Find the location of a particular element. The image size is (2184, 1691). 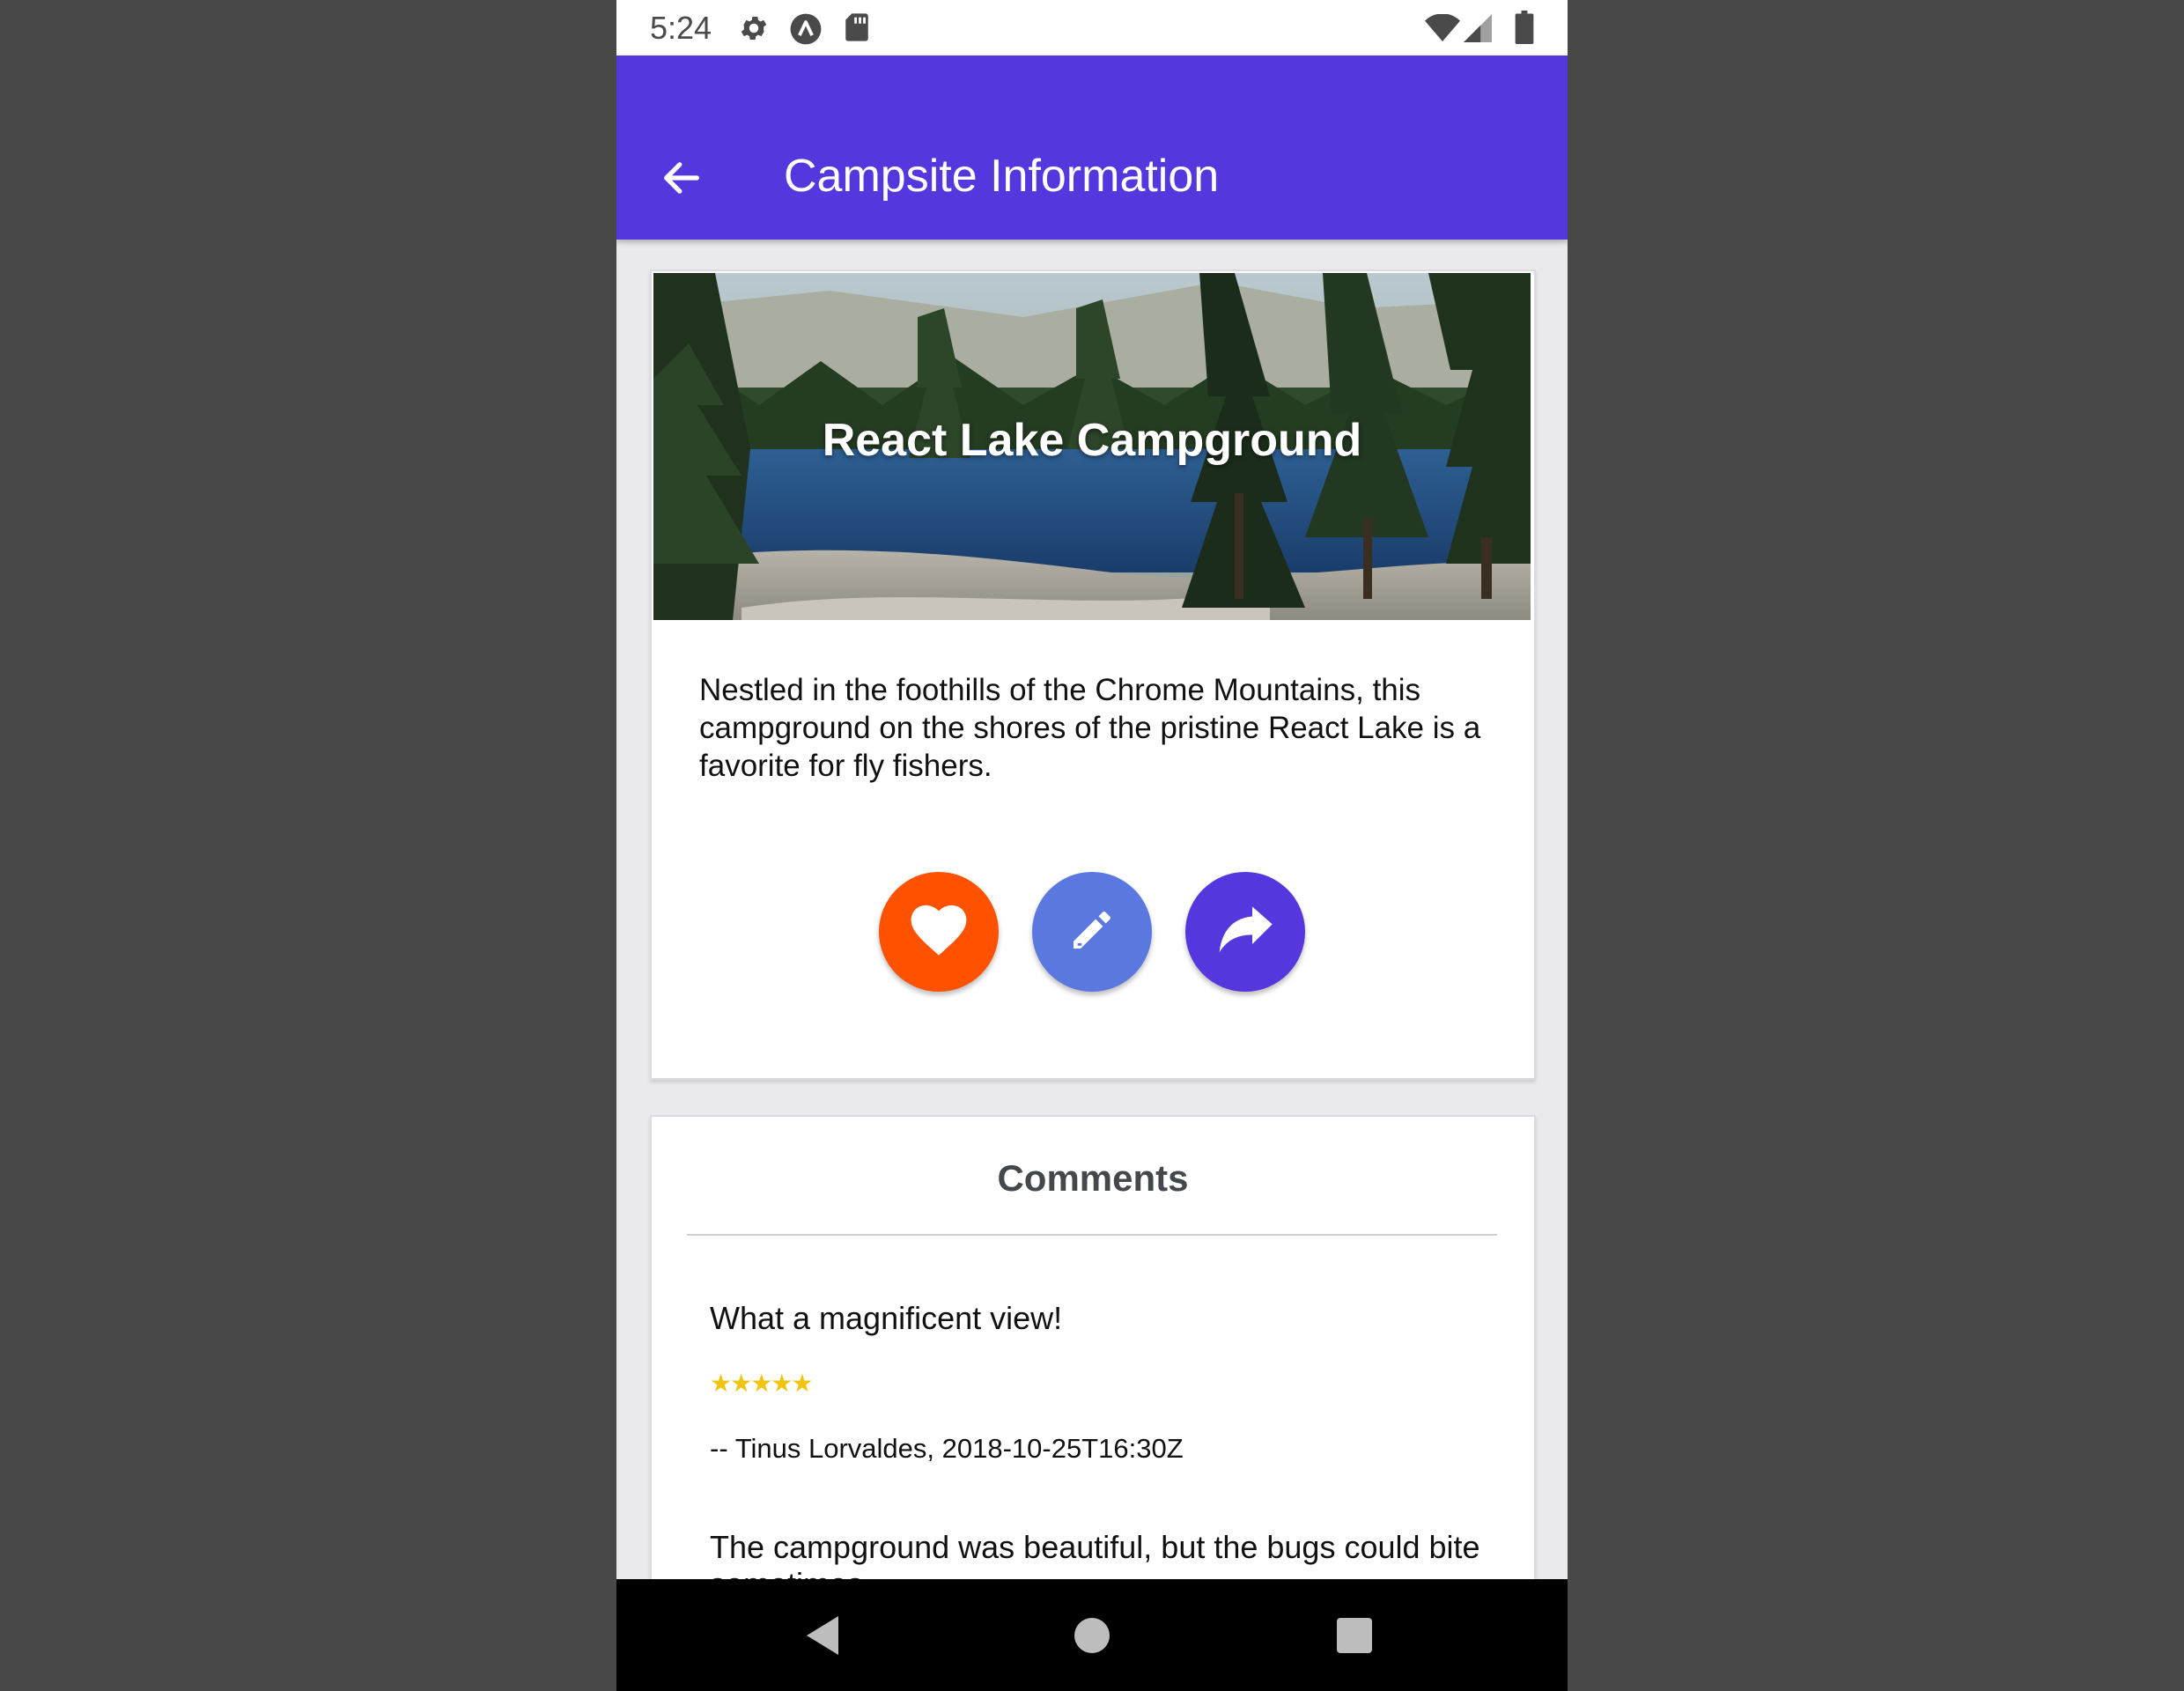

campsite-name: React Lake Campground is located at coordinates (1092, 440).